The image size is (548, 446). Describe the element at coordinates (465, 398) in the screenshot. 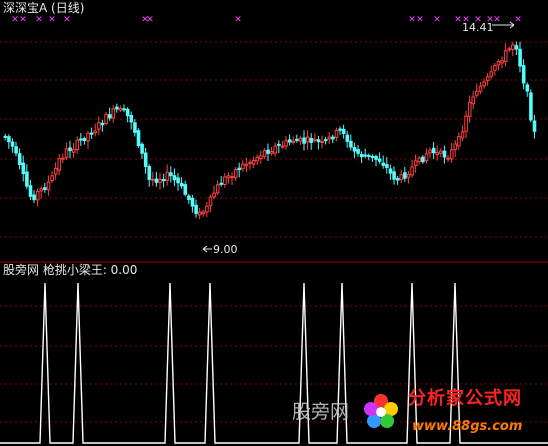

I see `logo-text: 分析家公式网` at that location.